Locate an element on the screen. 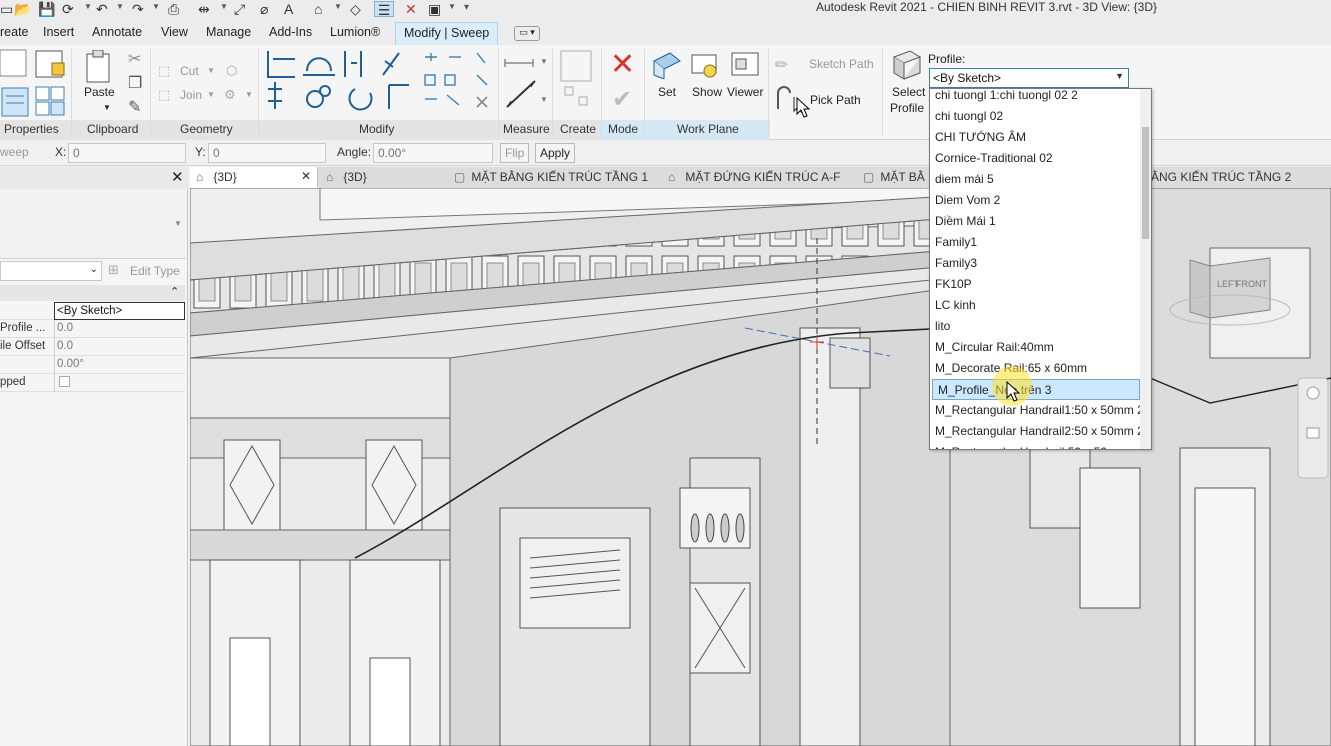 The image size is (1331, 746). prop-value-profile: <By Sketch> is located at coordinates (119, 311).